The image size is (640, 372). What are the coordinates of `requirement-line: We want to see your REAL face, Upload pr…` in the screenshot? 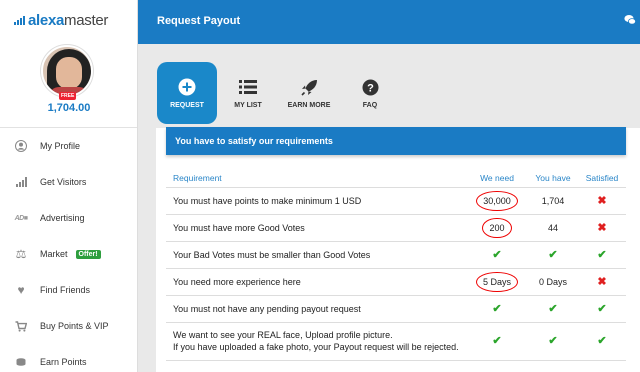 It's located at (283, 335).